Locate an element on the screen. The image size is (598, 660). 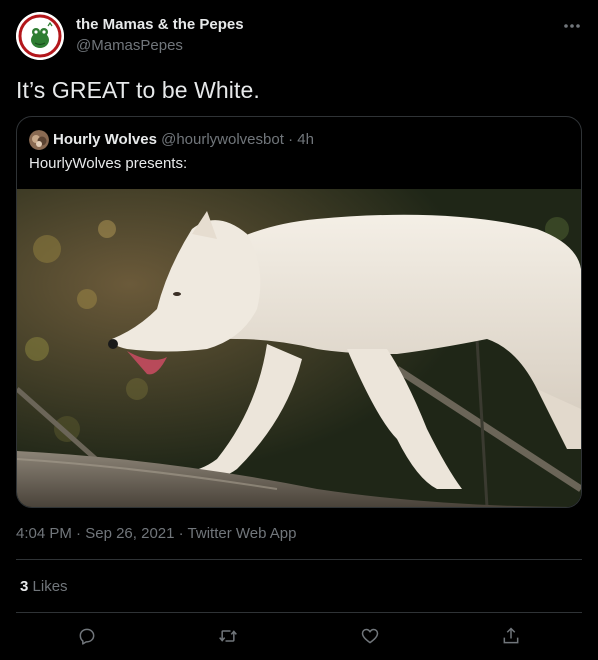
quoted-time: 4h is located at coordinates (305, 139).